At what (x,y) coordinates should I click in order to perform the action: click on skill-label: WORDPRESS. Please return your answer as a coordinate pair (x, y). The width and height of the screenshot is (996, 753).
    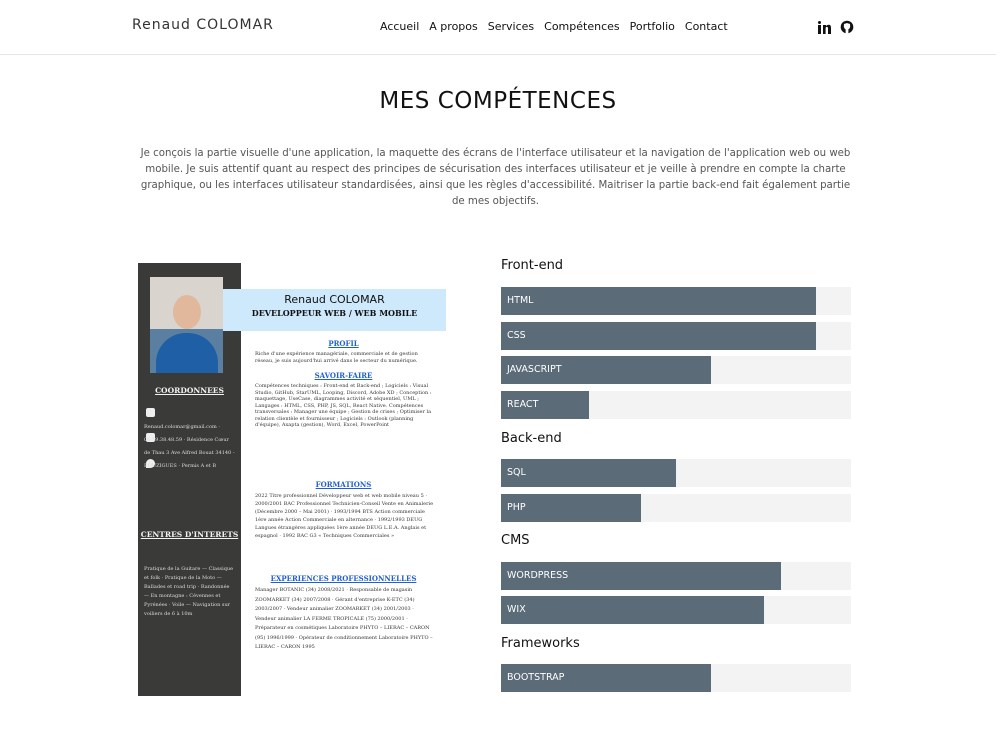
    Looking at the image, I should click on (538, 575).